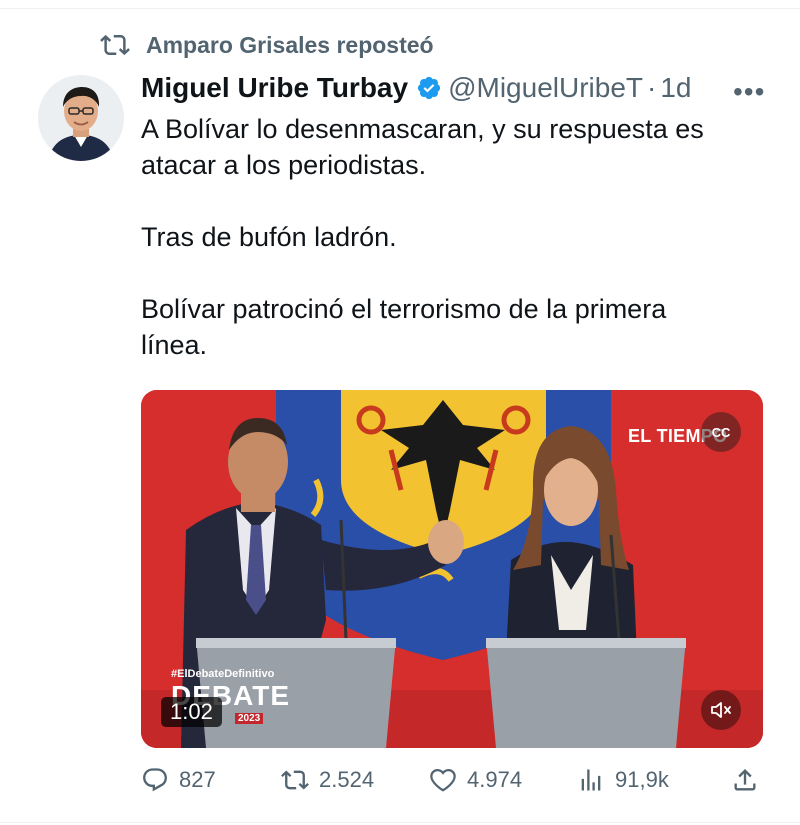 This screenshot has height=825, width=800. What do you see at coordinates (269, 237) in the screenshot?
I see `tweet-paragraph: Tras de bufón ladrón.` at bounding box center [269, 237].